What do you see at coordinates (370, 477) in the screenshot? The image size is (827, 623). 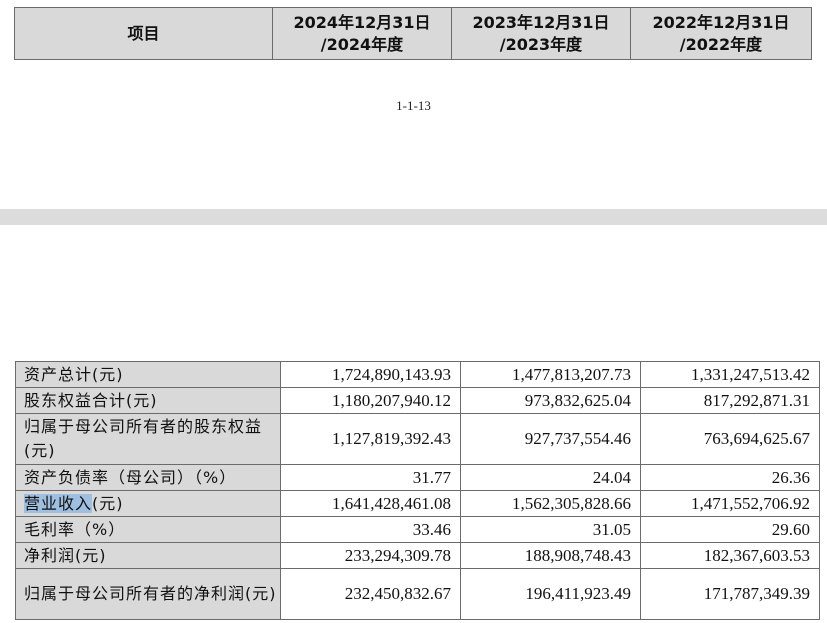 I see `value-2024: 31.77` at bounding box center [370, 477].